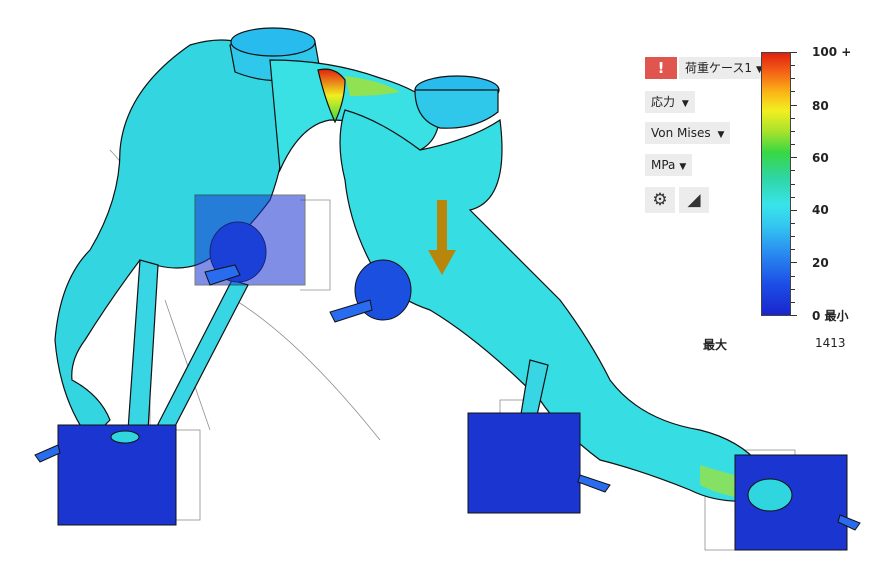  I want to click on probe-triangle-icon: ◢, so click(694, 200).